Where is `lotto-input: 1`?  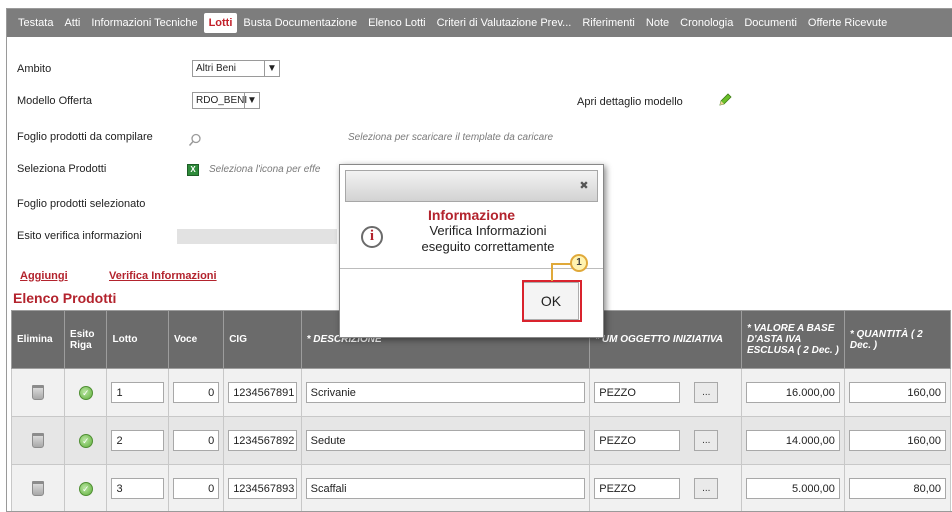 lotto-input: 1 is located at coordinates (138, 392).